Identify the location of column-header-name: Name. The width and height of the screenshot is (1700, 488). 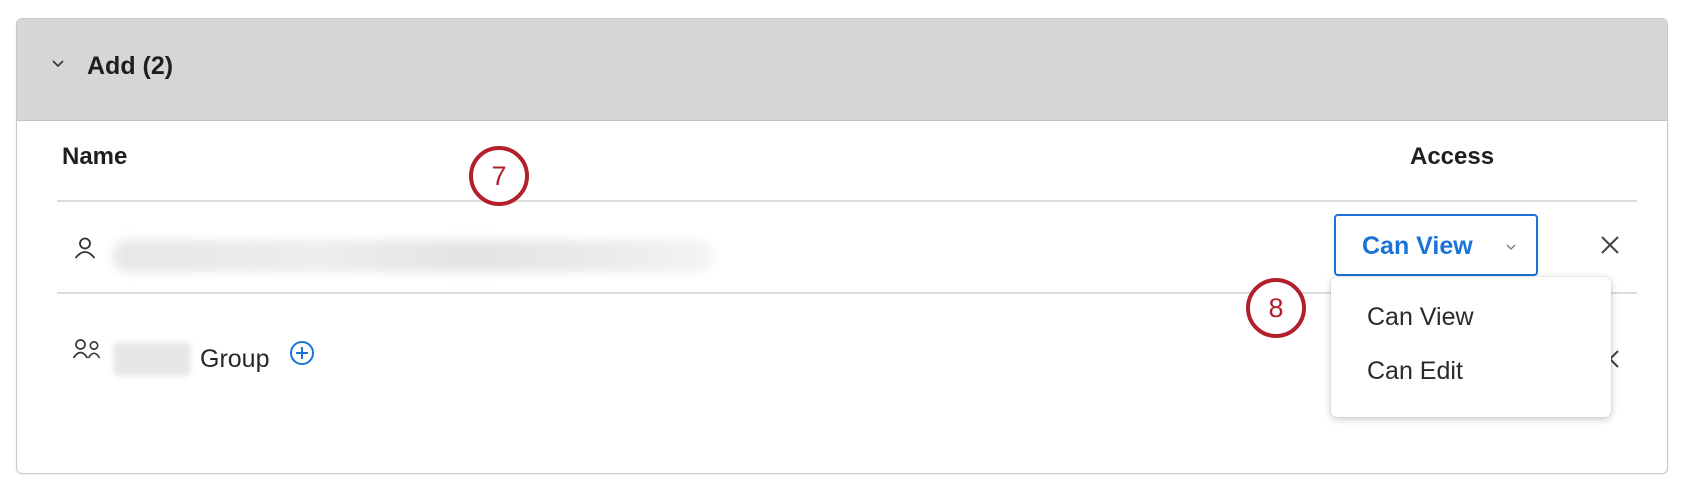
(95, 156).